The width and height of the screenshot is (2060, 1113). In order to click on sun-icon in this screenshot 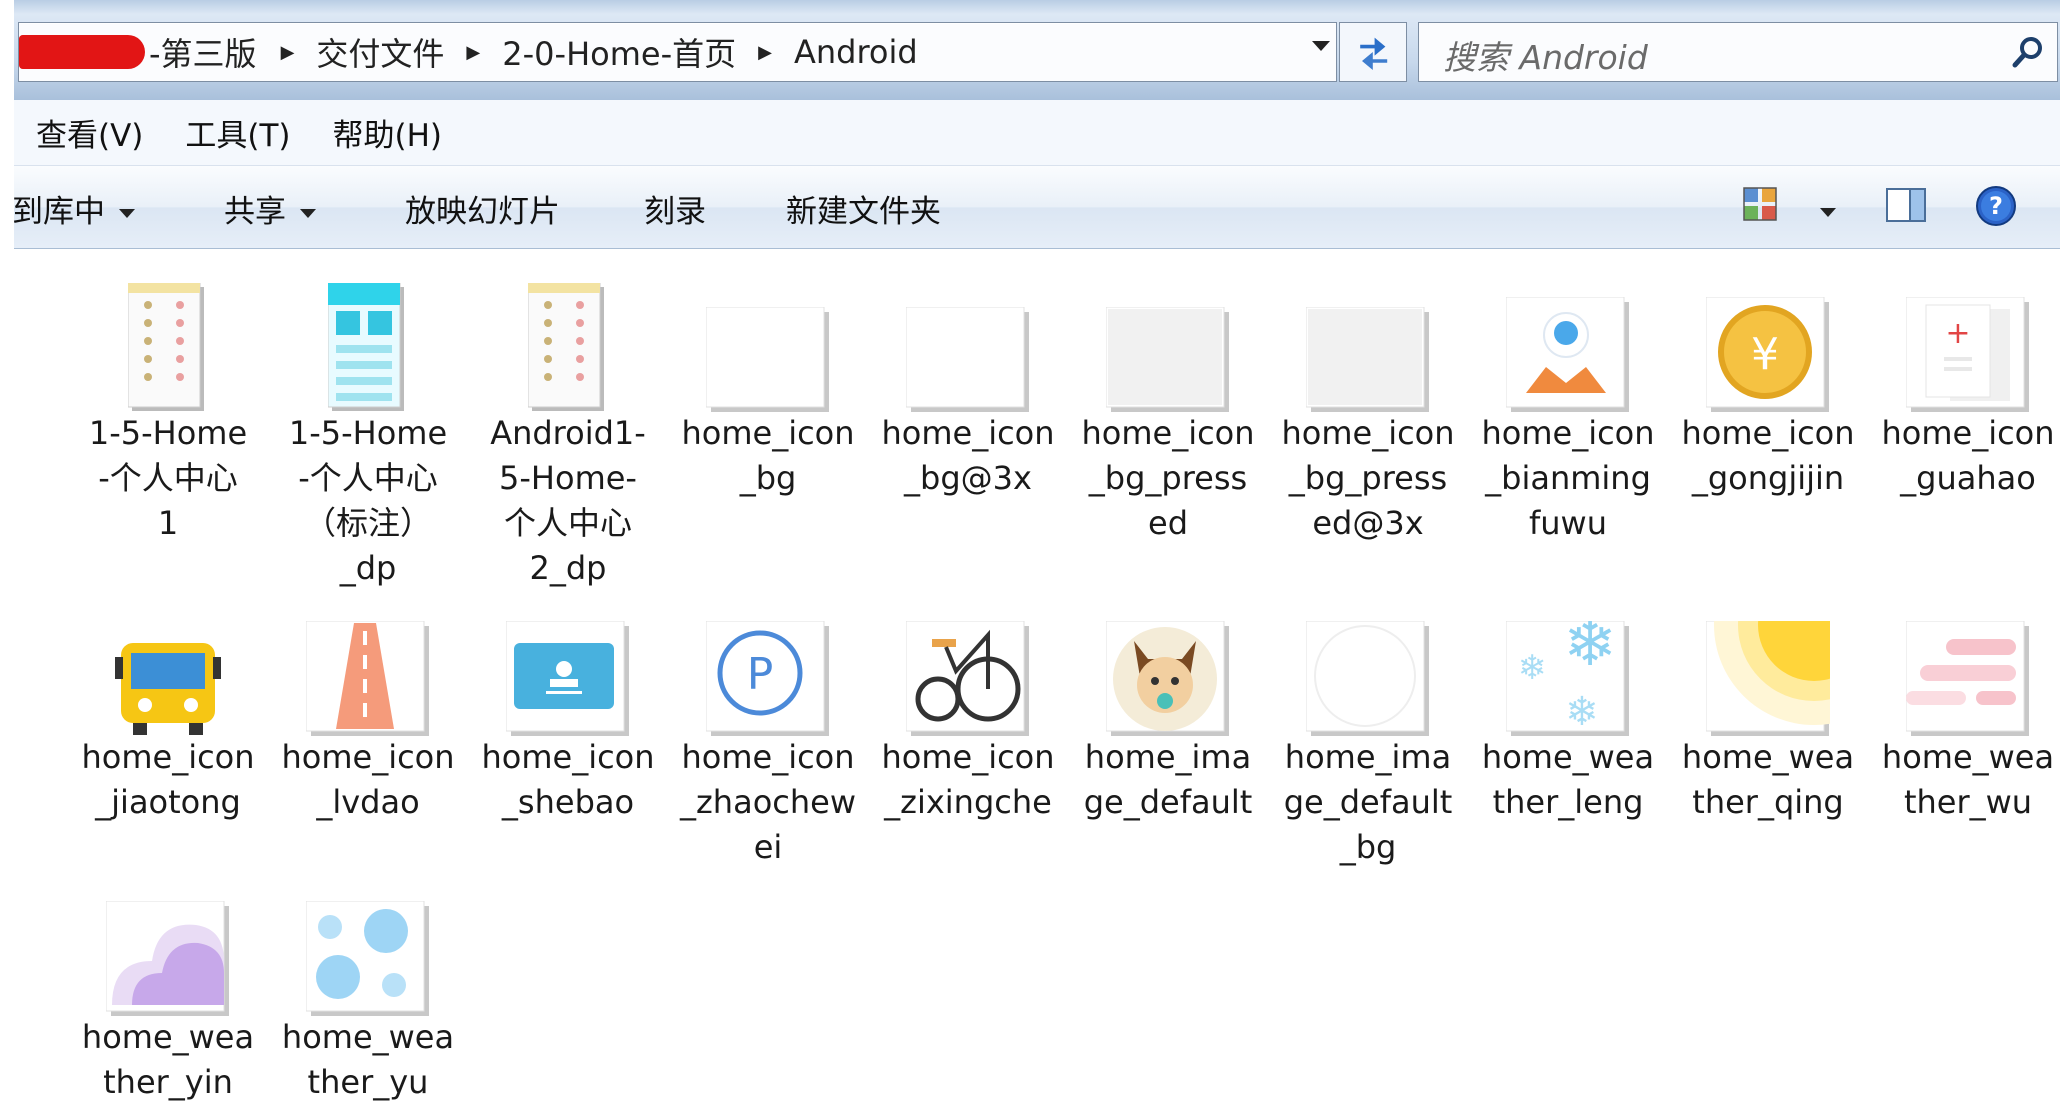, I will do `click(1768, 662)`.